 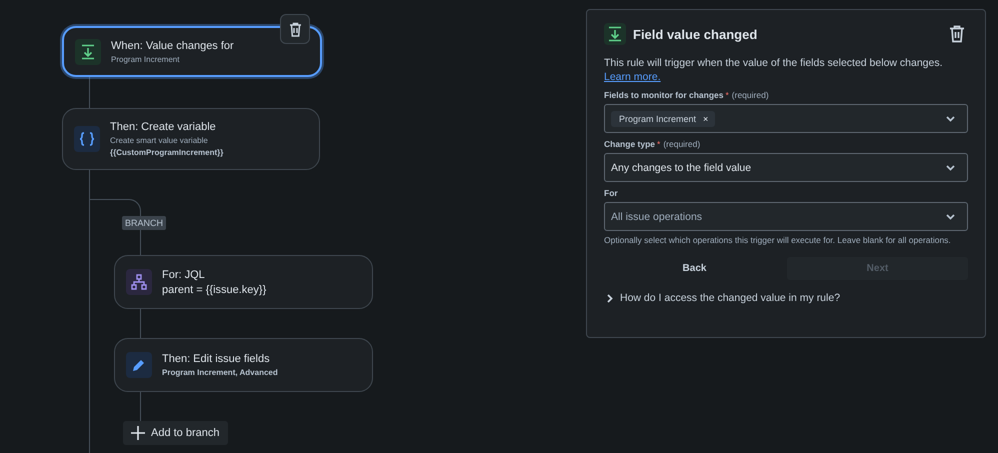 I want to click on panel-title: Field value changed, so click(x=695, y=34).